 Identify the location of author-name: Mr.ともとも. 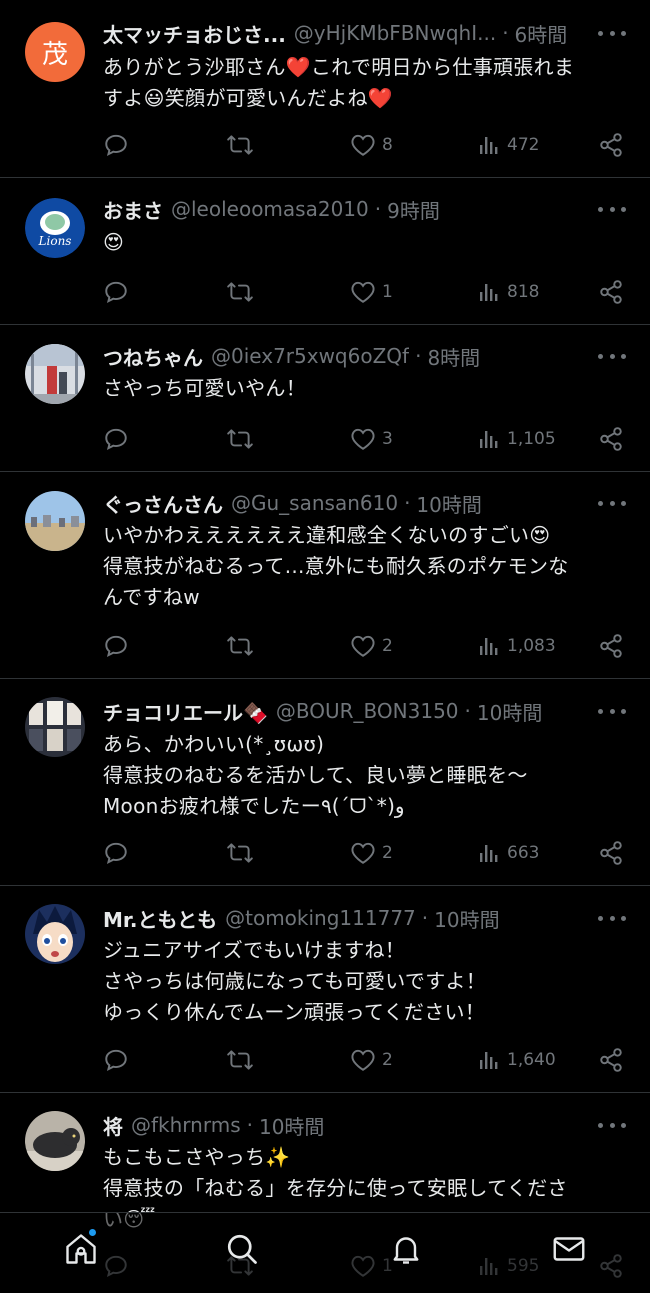
(160, 918).